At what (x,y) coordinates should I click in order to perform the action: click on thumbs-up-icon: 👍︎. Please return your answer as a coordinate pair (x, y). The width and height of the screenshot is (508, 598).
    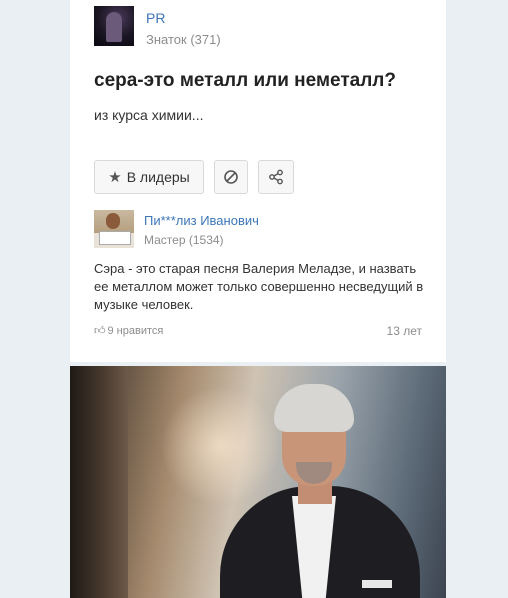
    Looking at the image, I should click on (100, 331).